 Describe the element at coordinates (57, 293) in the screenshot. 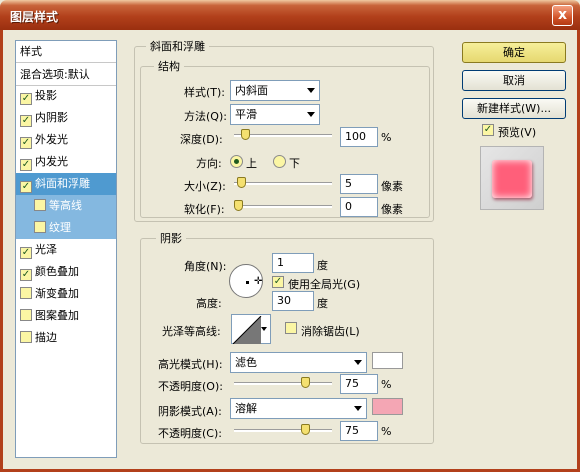

I see `style-item-label: 渐变叠加` at that location.